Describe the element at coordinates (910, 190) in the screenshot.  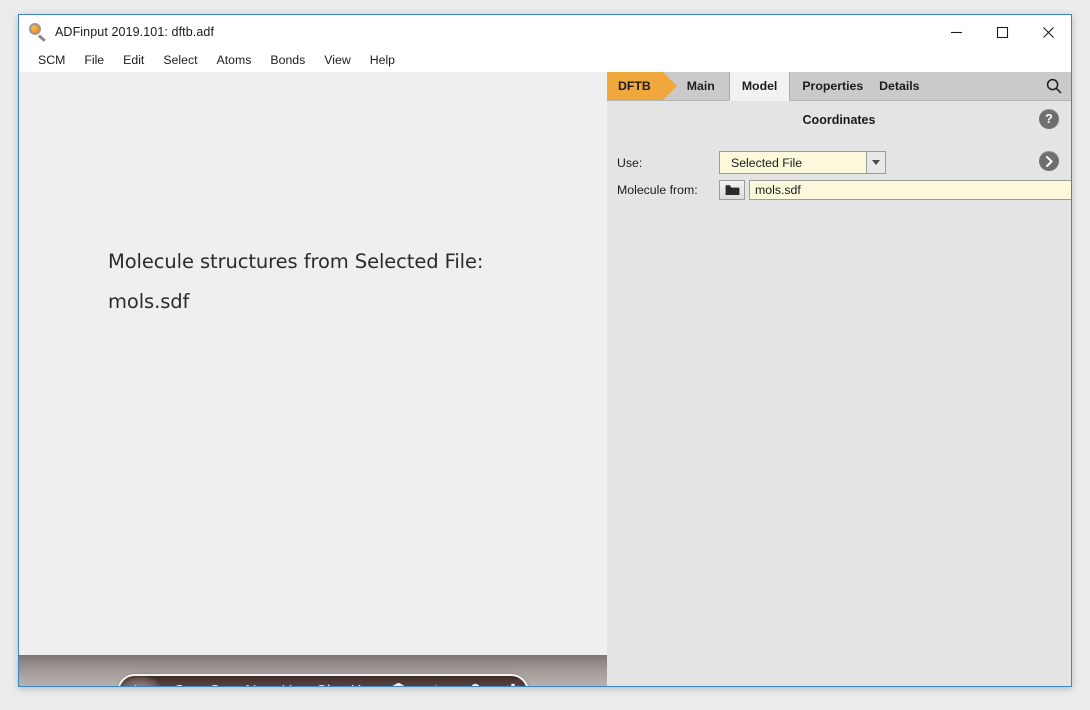
I see `molecule-file-input: mols.sdf` at that location.